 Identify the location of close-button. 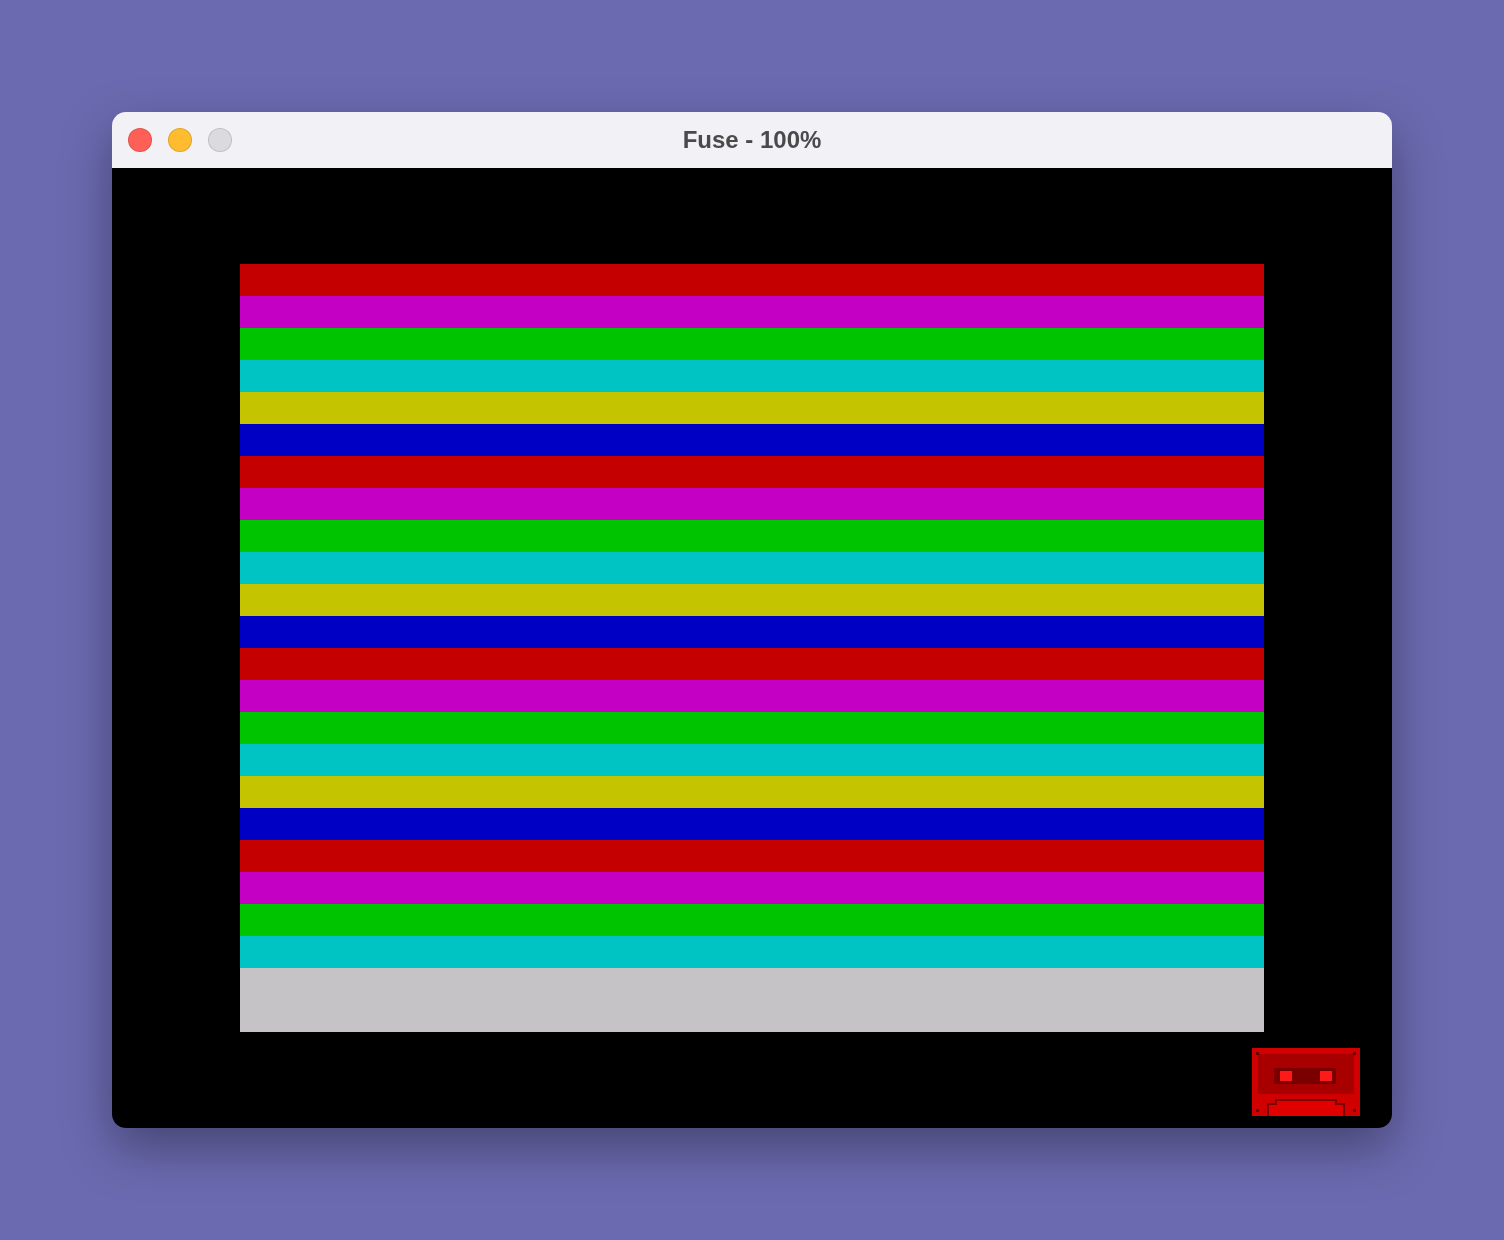
(140, 140).